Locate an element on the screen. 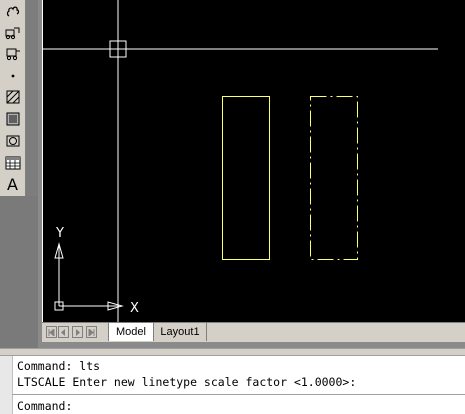 This screenshot has height=414, width=465. hatch-icon is located at coordinates (12, 96).